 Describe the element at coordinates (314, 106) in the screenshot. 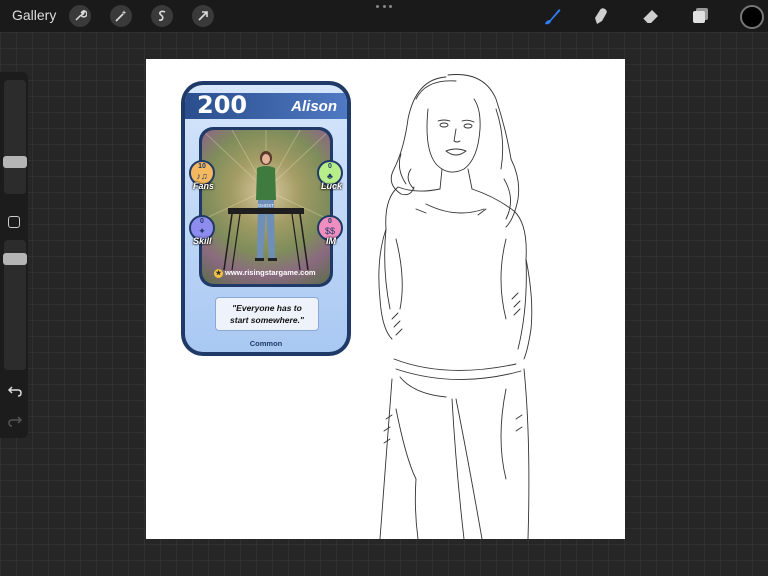

I see `card-name: Alison` at that location.